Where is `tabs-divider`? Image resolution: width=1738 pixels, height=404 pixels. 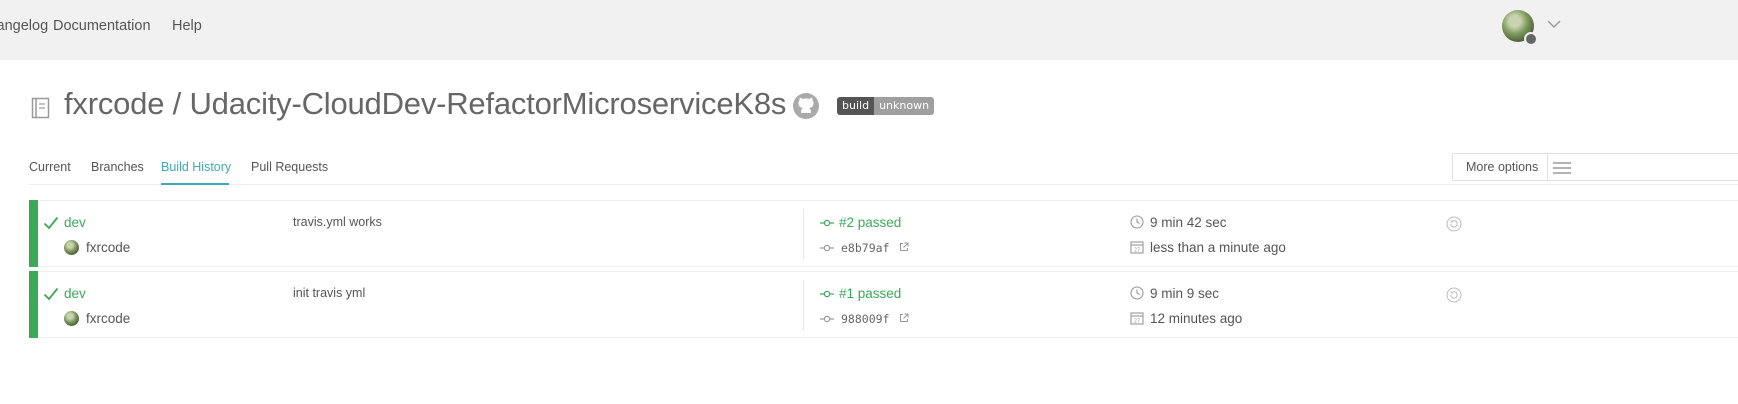 tabs-divider is located at coordinates (883, 184).